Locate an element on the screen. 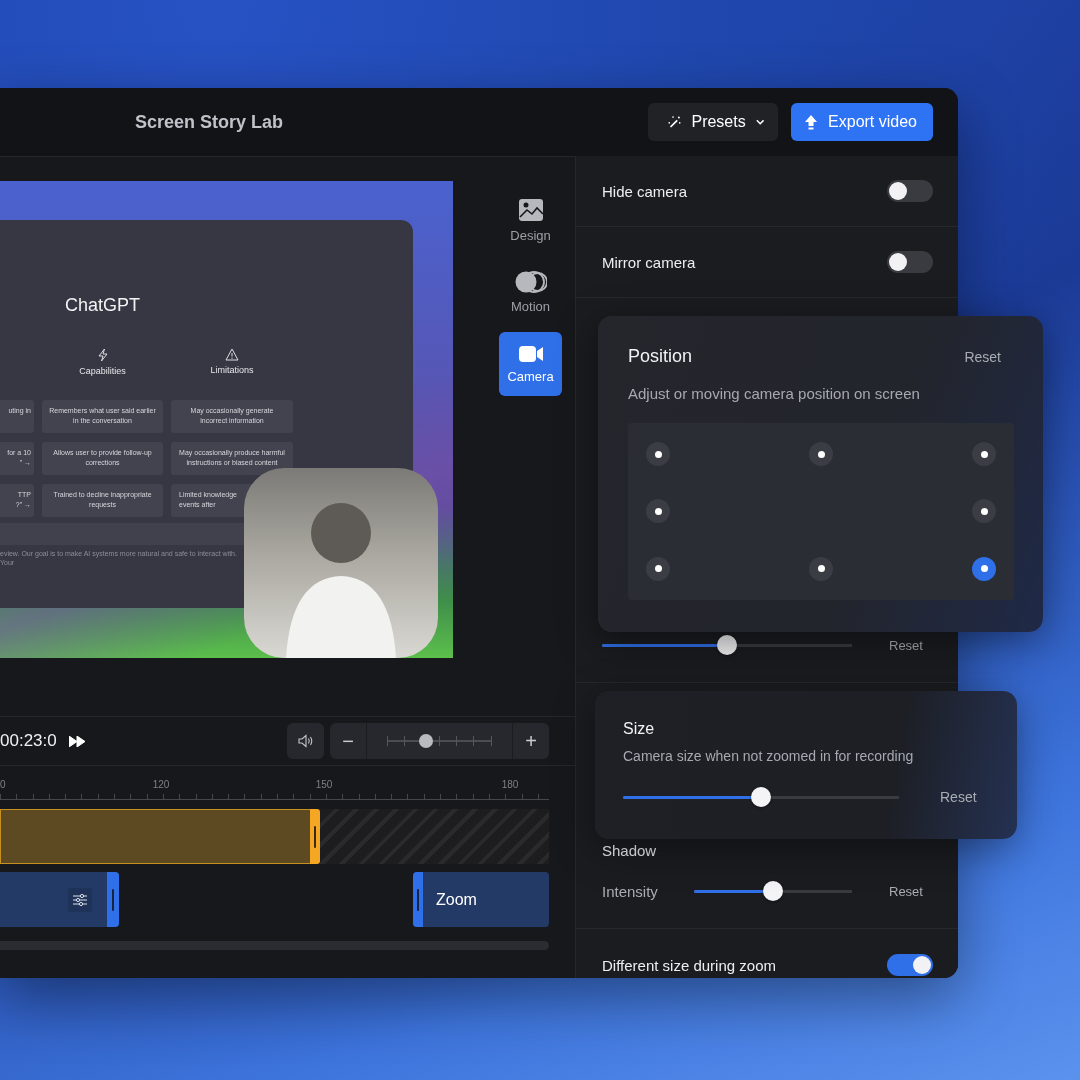 Image resolution: width=1080 pixels, height=1080 pixels. column-heading: Capabilities is located at coordinates (102, 371).